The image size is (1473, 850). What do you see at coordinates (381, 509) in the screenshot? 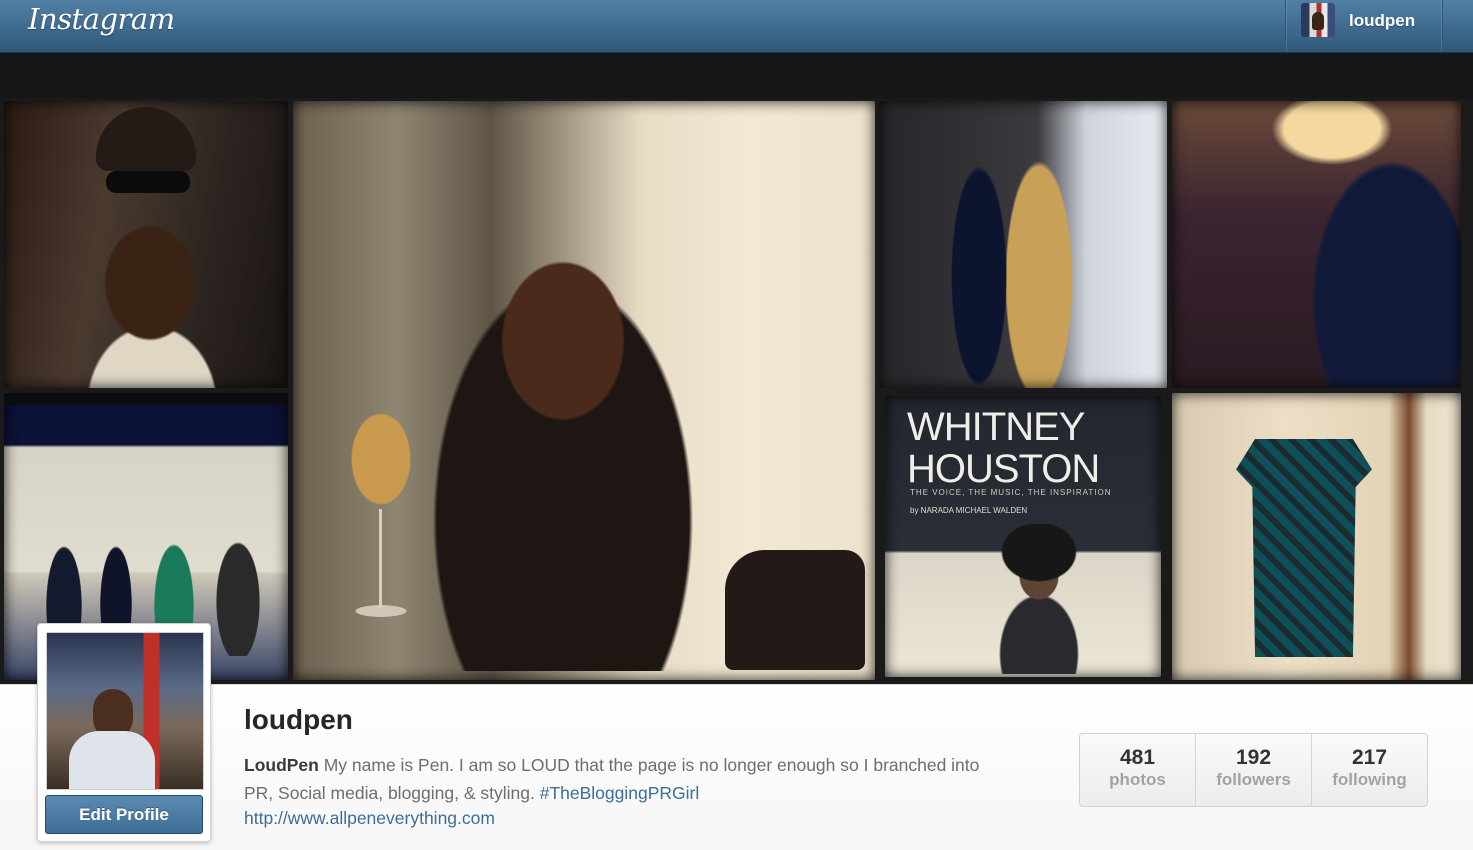
I see `wine-glass-shape` at bounding box center [381, 509].